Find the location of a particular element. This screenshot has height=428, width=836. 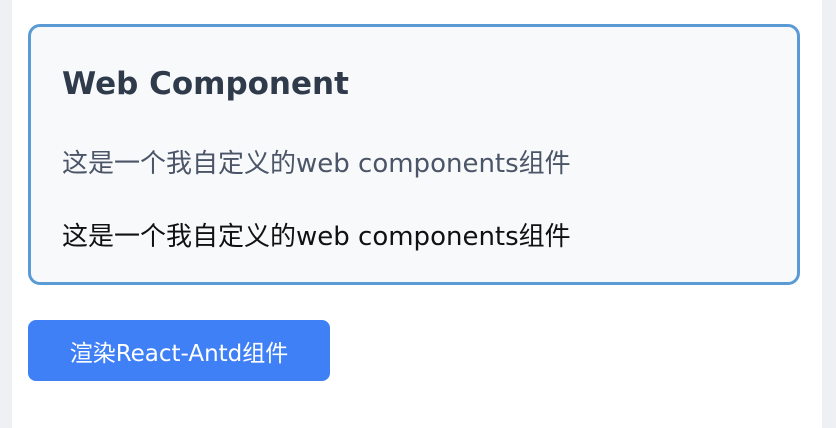

component-text-secondary: 这是一个我自定义的web components组件 is located at coordinates (316, 237).